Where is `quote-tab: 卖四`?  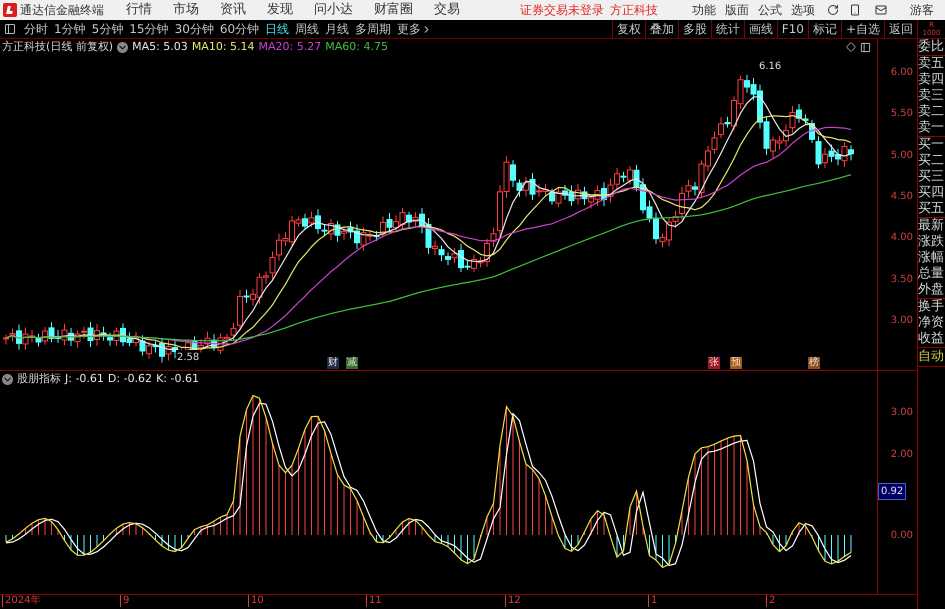 quote-tab: 卖四 is located at coordinates (931, 80).